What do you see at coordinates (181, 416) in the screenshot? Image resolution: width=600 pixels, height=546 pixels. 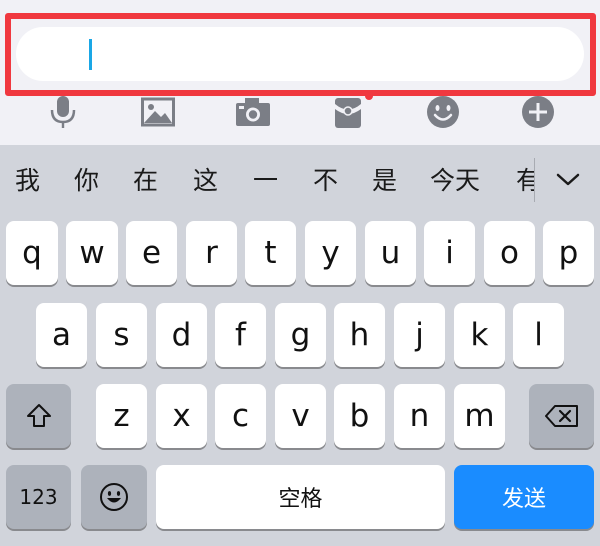 I see `key-x: x` at bounding box center [181, 416].